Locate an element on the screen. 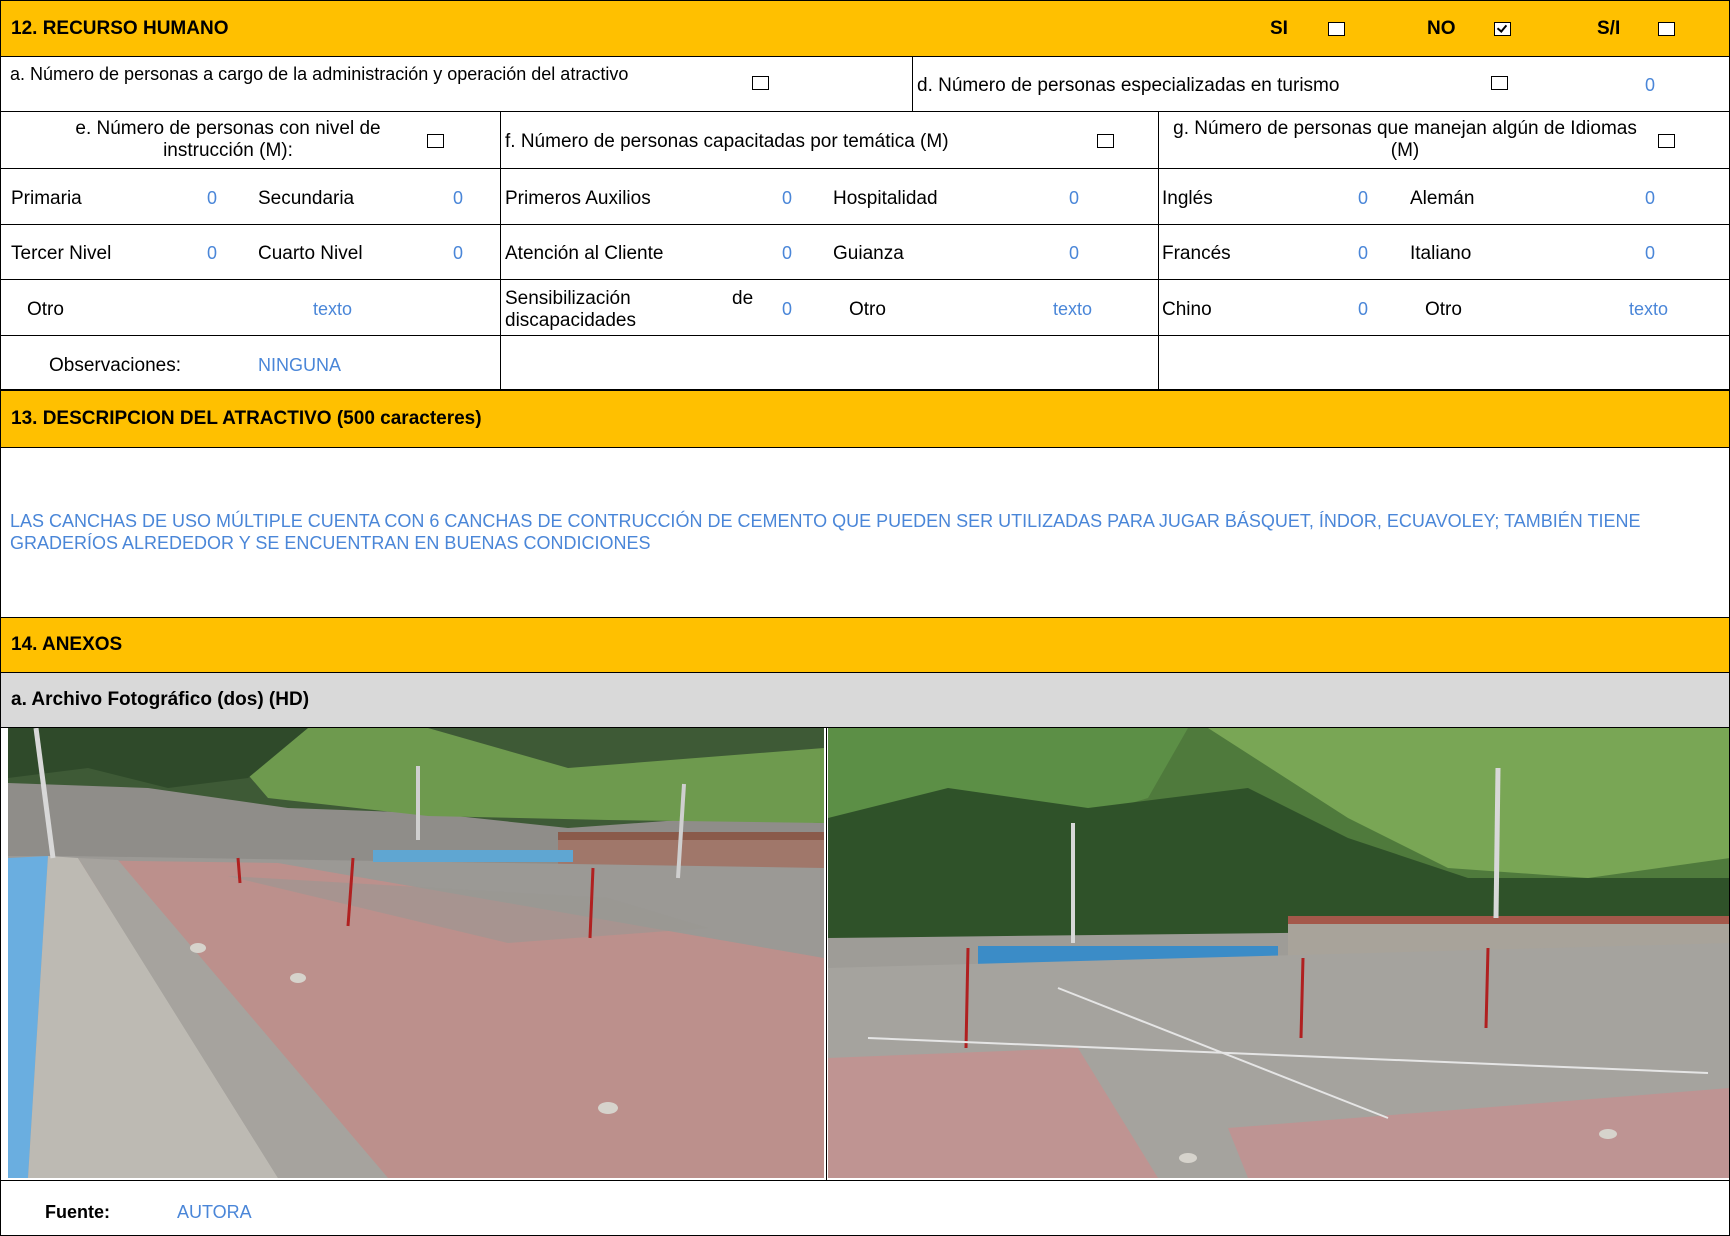 This screenshot has width=1730, height=1236. cell-label: Hospitalidad is located at coordinates (885, 198).